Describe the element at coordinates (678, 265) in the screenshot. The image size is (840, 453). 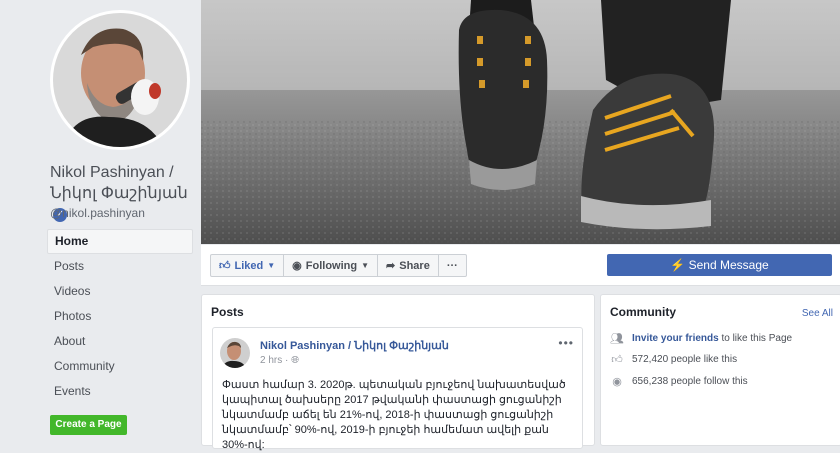
I see `messenger-icon: ⚡` at that location.